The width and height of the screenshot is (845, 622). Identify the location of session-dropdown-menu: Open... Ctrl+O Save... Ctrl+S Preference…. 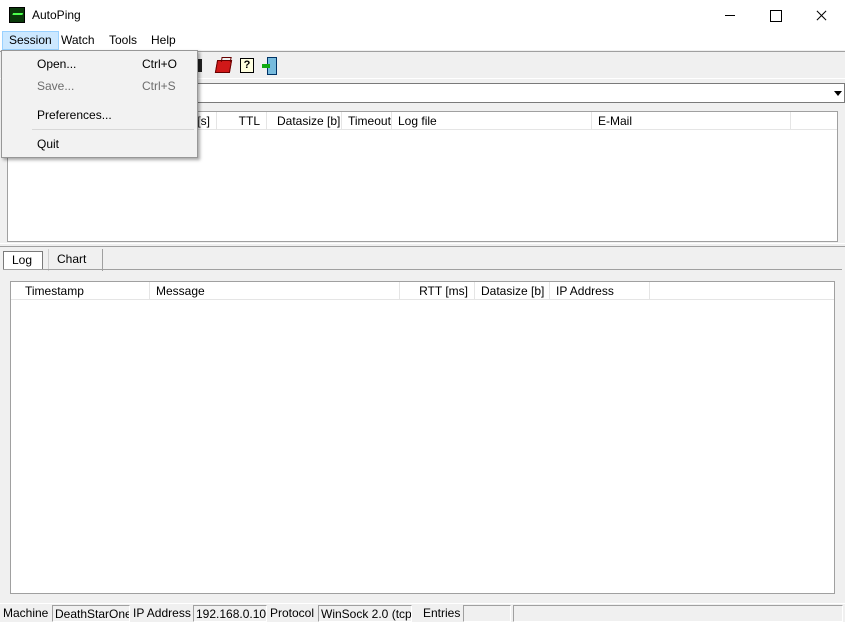
(99, 104).